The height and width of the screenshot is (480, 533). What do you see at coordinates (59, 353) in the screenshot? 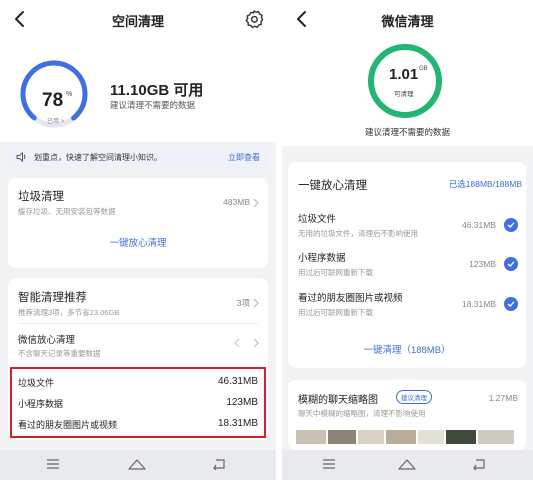
I see `wechat-clean-desc: 不含聊天记录等重要数据` at bounding box center [59, 353].